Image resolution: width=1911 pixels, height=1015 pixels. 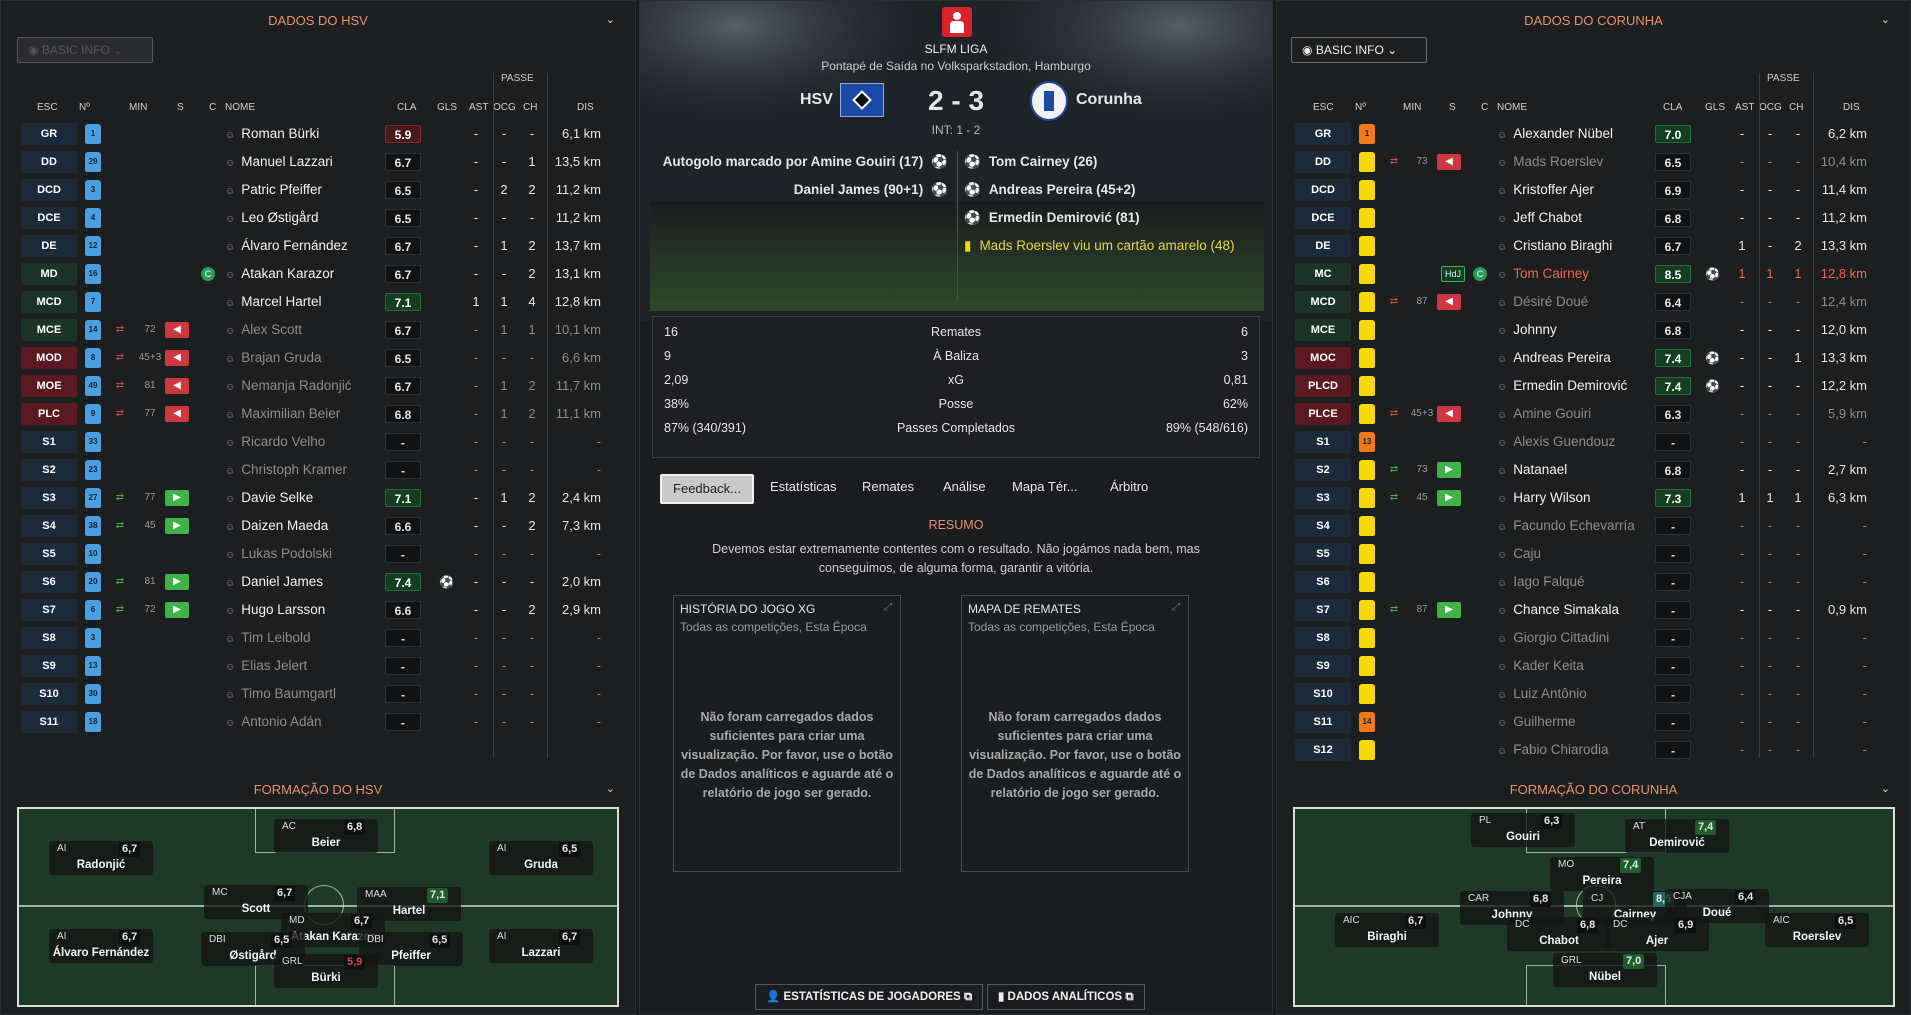 I want to click on col-min: MIN, so click(x=138, y=107).